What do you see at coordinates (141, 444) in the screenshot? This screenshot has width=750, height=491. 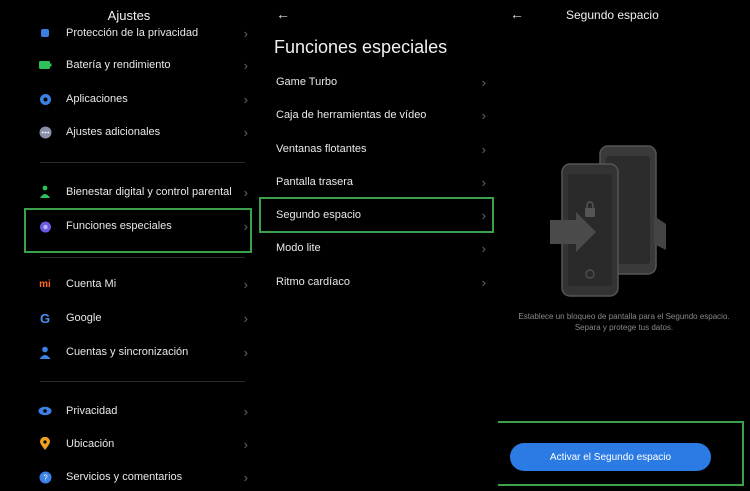 I see `settings-item-location: Ubicación ›` at bounding box center [141, 444].